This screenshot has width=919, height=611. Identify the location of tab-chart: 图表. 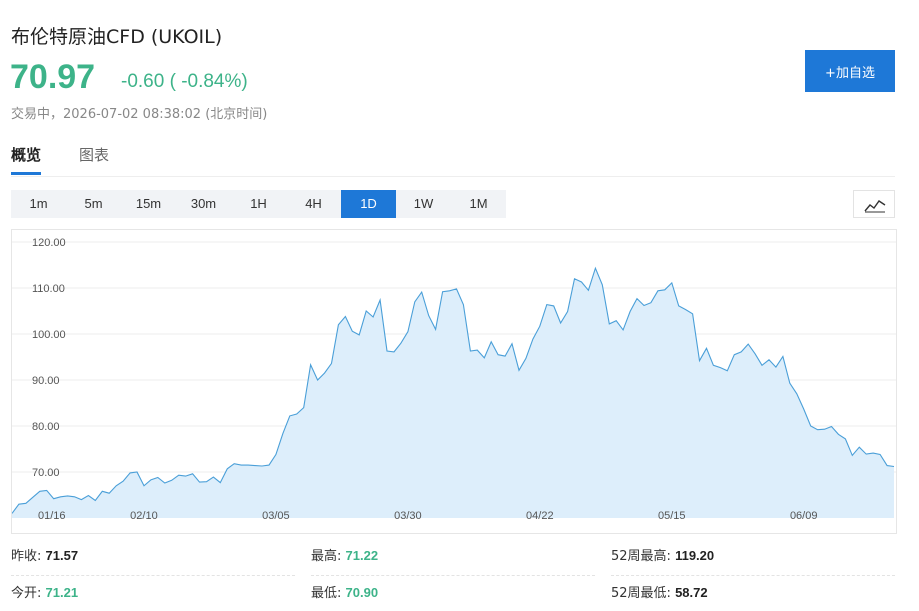
(94, 160).